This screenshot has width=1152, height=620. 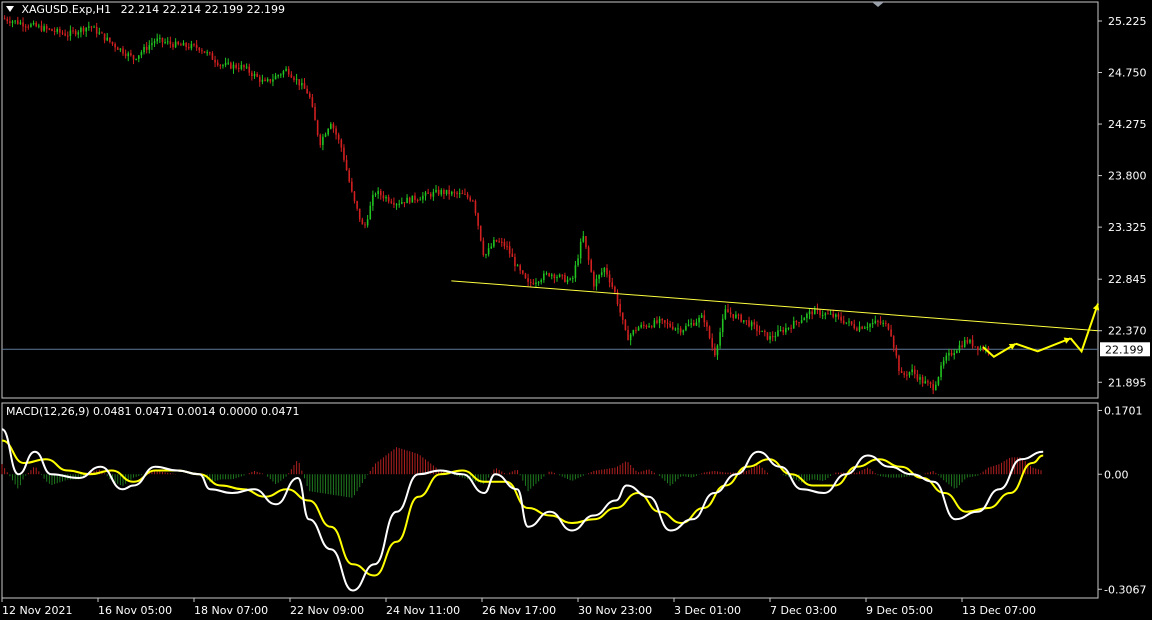 What do you see at coordinates (1116, 474) in the screenshot?
I see `macd-tick-label: 0.00` at bounding box center [1116, 474].